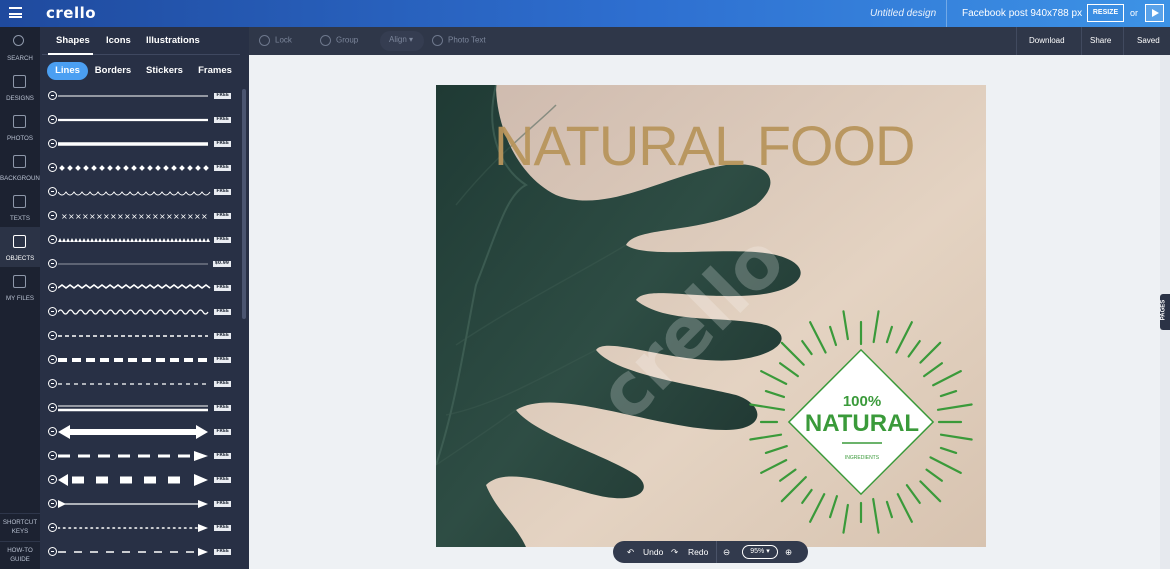 The height and width of the screenshot is (569, 1170). I want to click on redo-icon: ↷, so click(674, 552).